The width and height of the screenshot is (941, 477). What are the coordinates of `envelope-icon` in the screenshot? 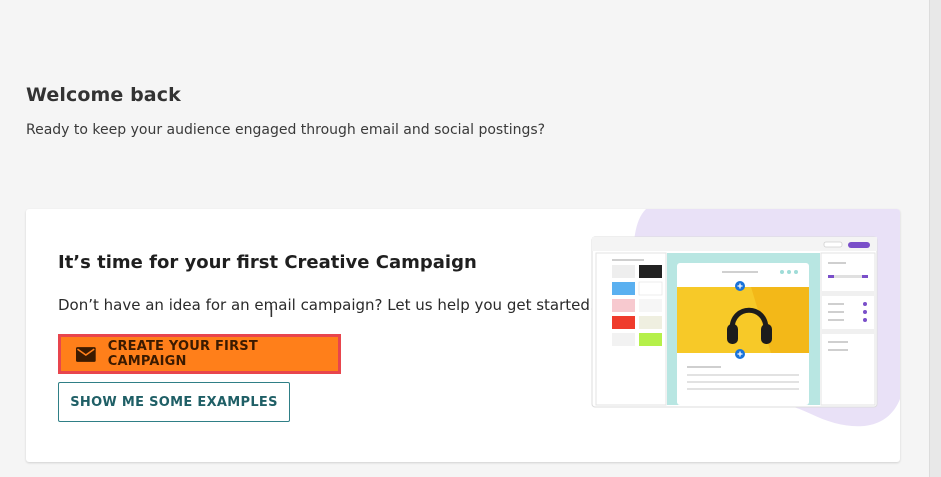 It's located at (86, 354).